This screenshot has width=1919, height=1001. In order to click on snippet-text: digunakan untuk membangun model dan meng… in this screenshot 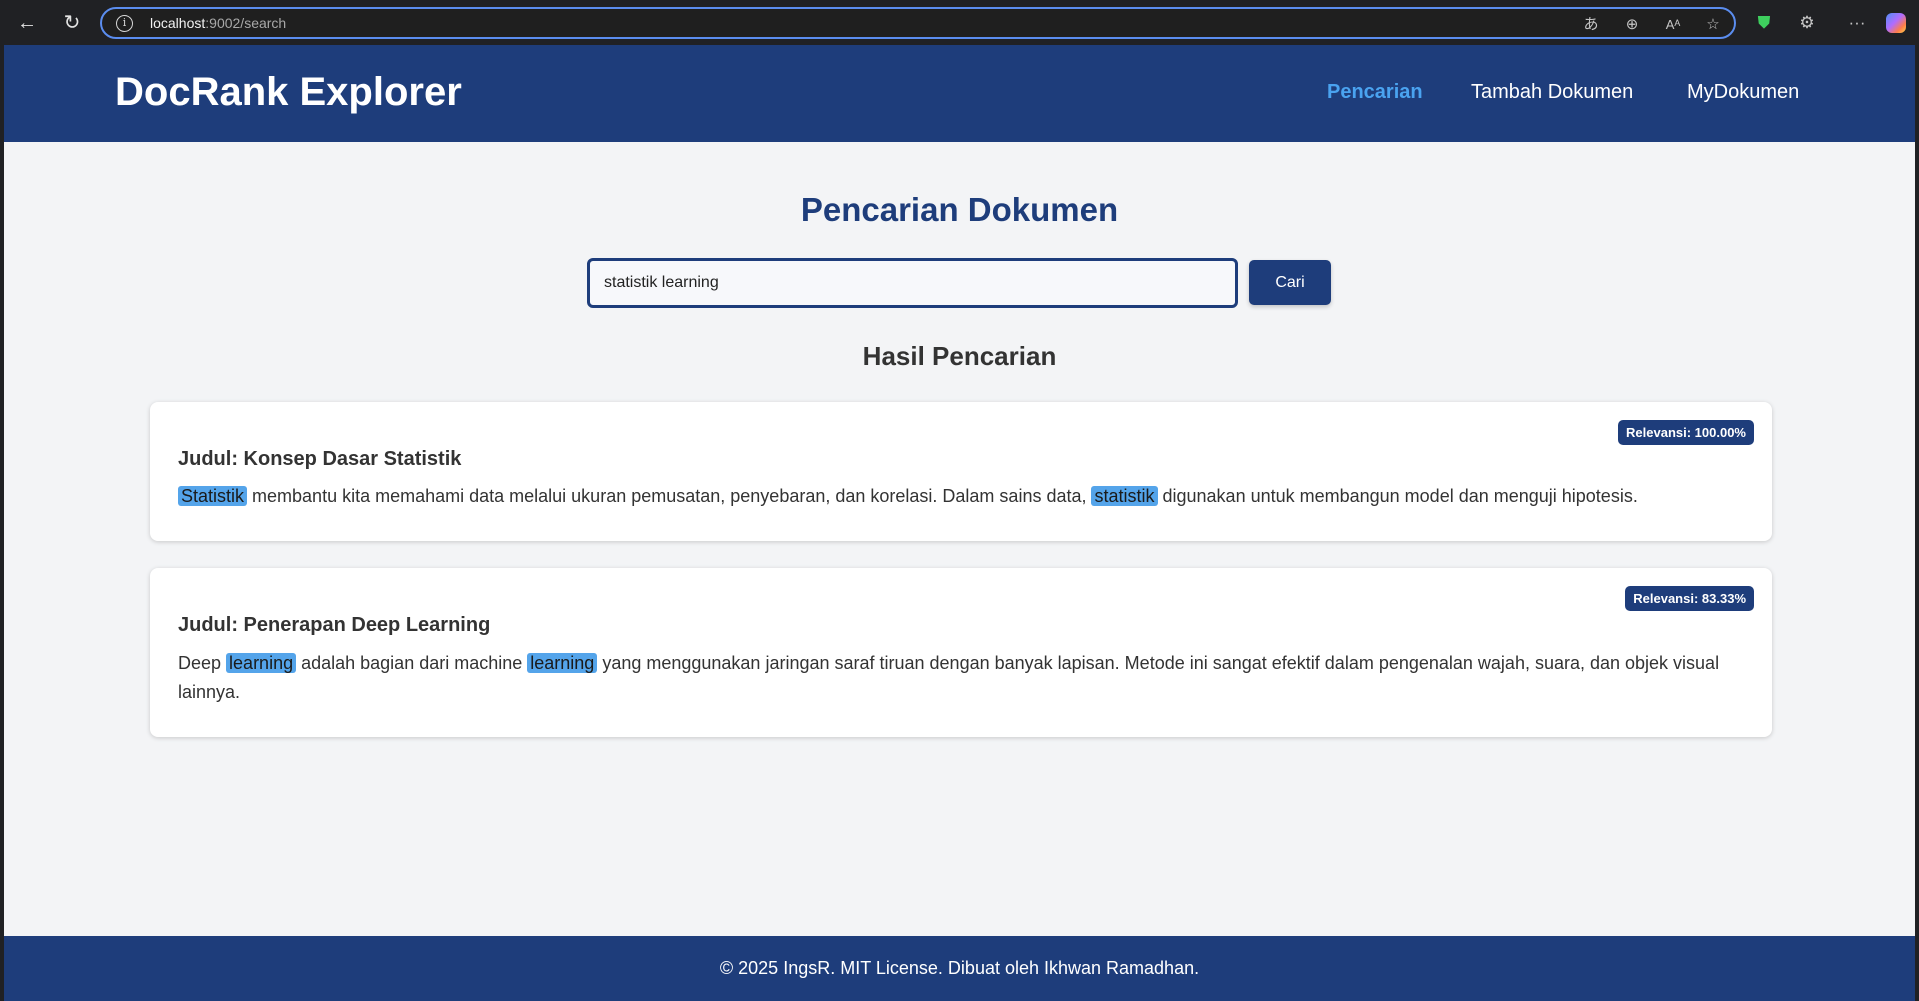, I will do `click(1397, 496)`.